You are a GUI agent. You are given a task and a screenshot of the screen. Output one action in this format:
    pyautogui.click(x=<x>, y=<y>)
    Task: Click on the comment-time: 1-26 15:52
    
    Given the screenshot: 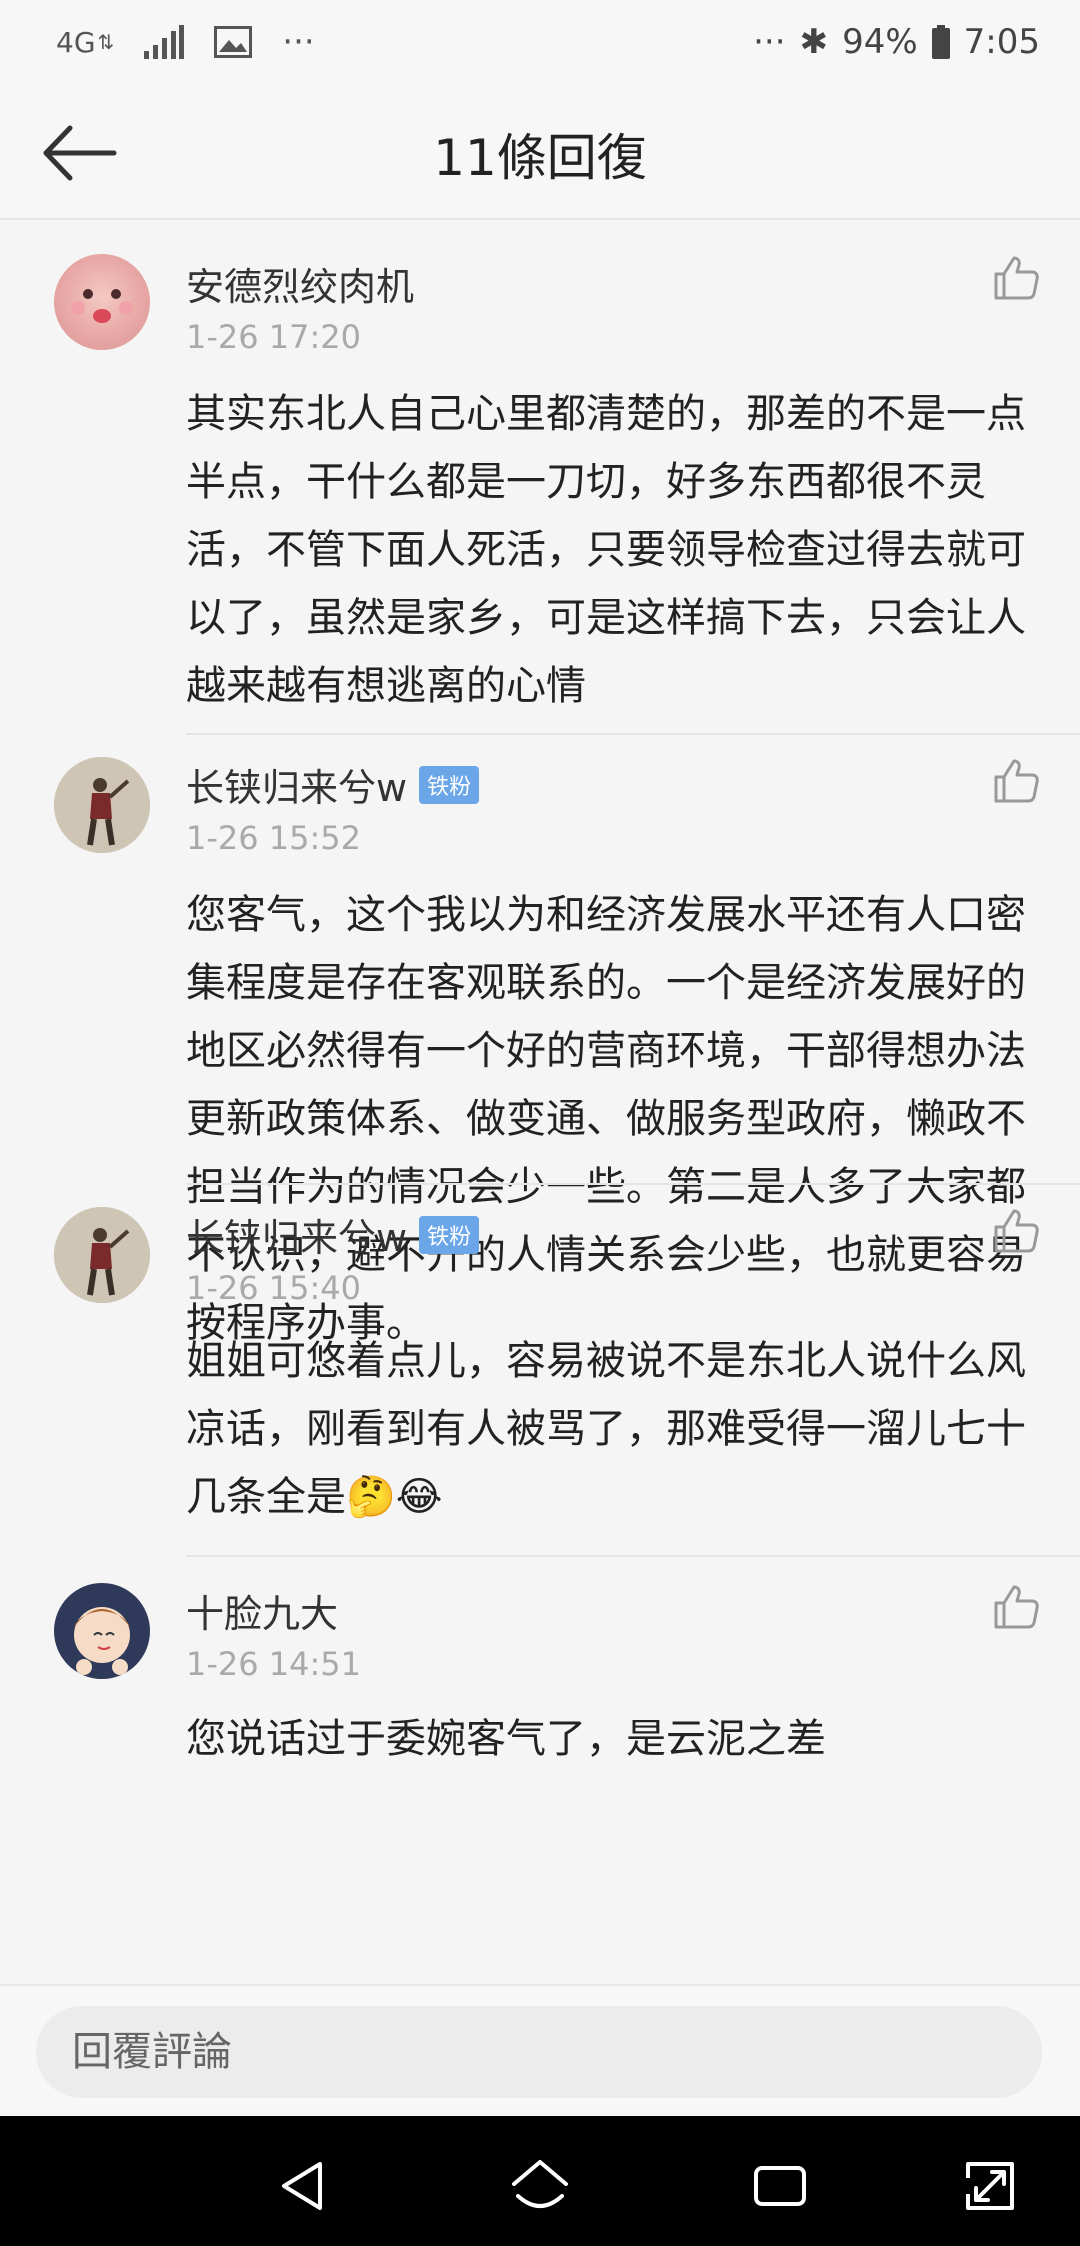 What is the action you would take?
    pyautogui.click(x=274, y=838)
    